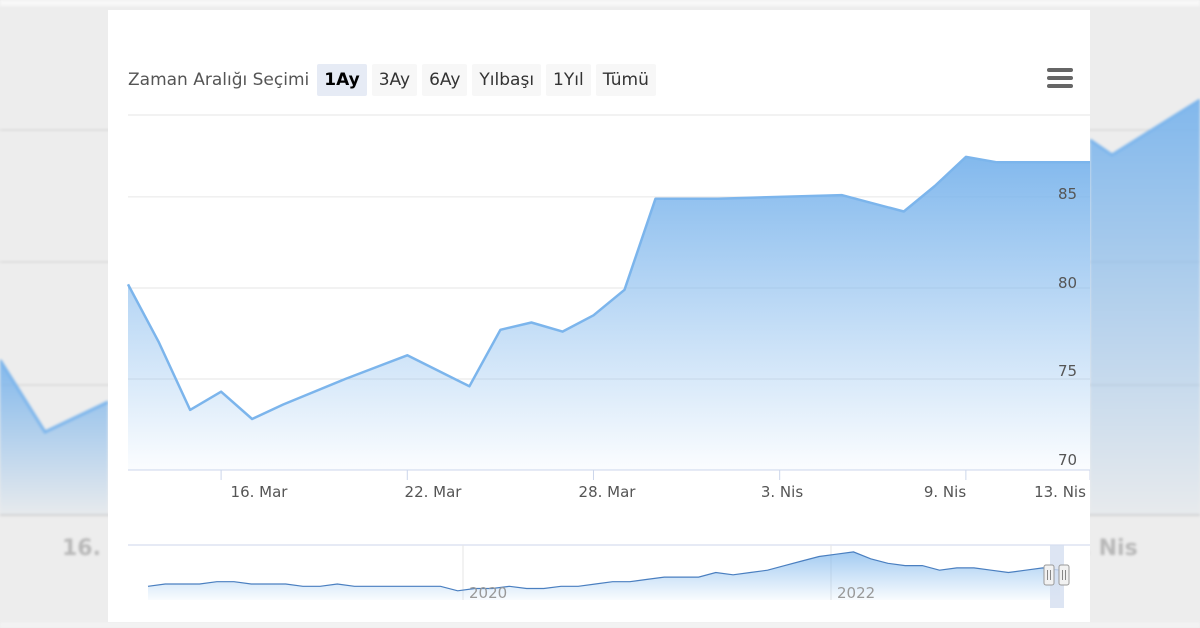 The height and width of the screenshot is (628, 1200). I want to click on range-button-1yil: 1Yıl, so click(568, 80).